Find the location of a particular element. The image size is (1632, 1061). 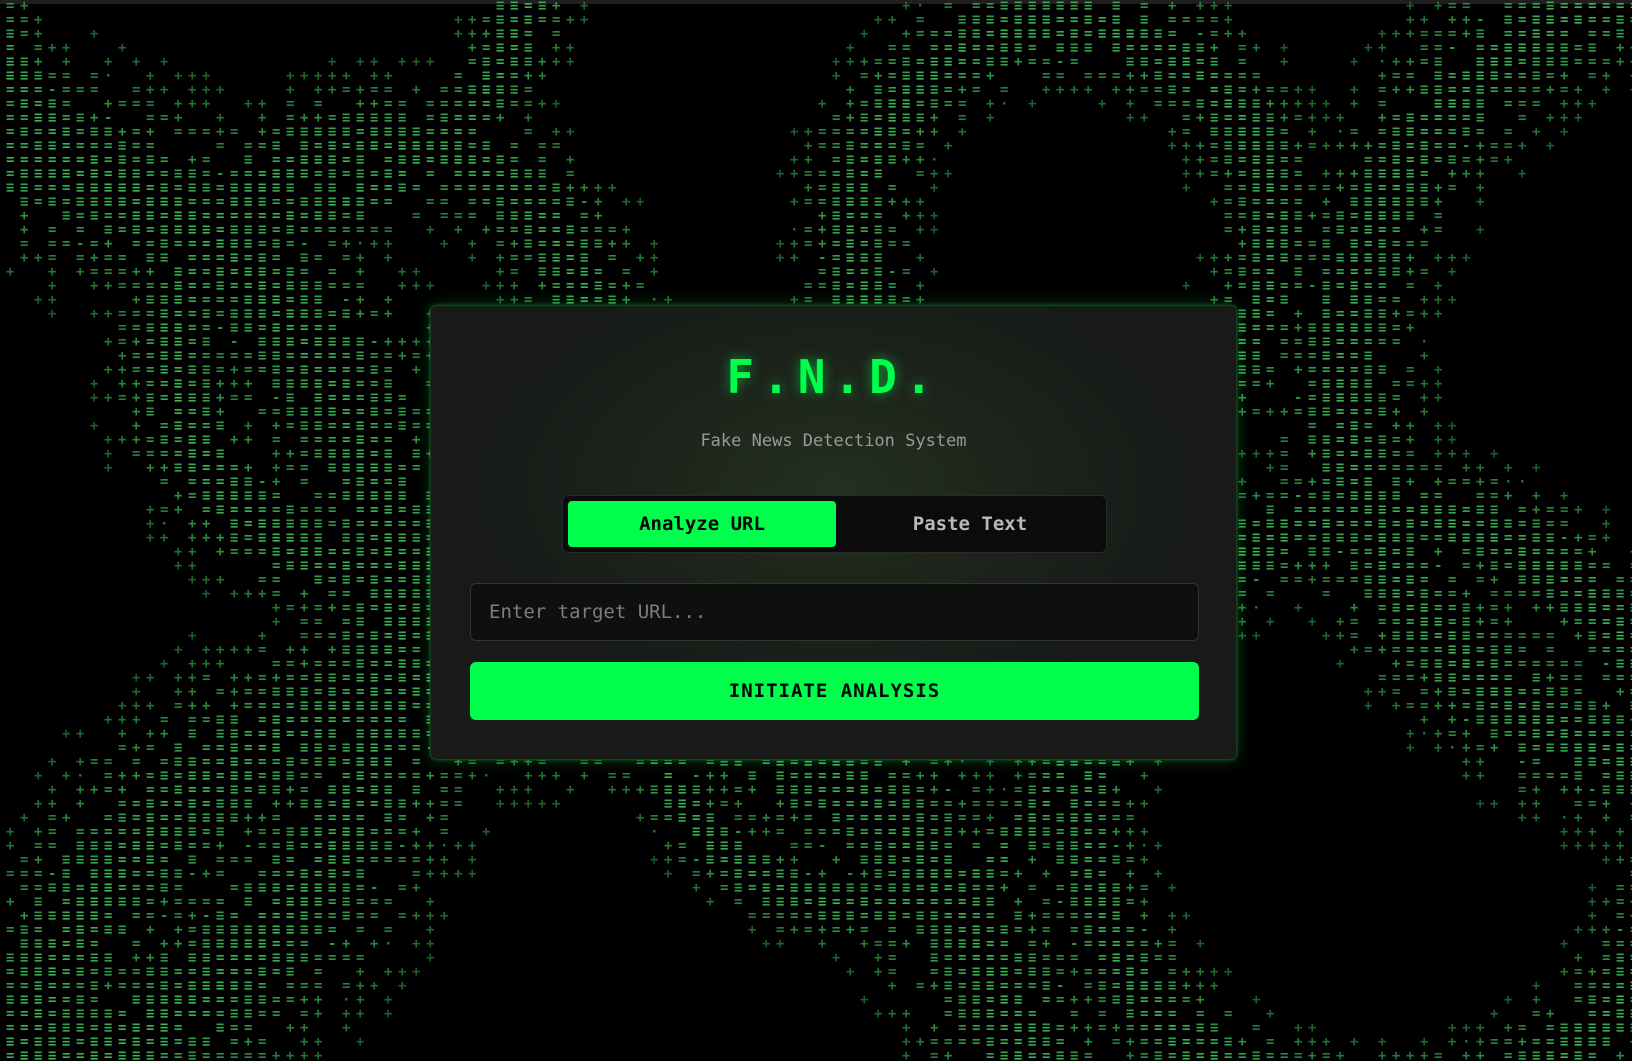

tab-analyze-url: Analyze URL is located at coordinates (702, 524).